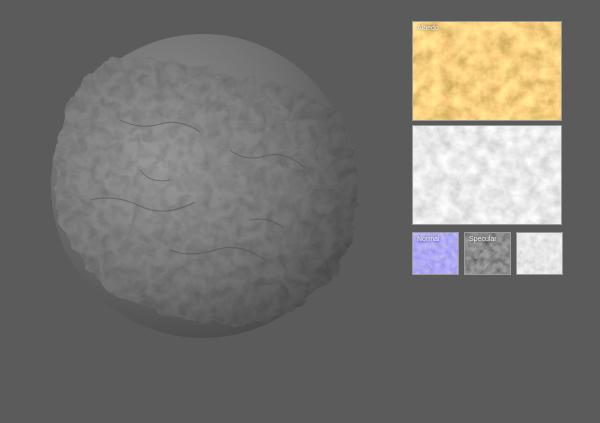 Image resolution: width=600 pixels, height=423 pixels. I want to click on albedo-label: Albedo, so click(428, 28).